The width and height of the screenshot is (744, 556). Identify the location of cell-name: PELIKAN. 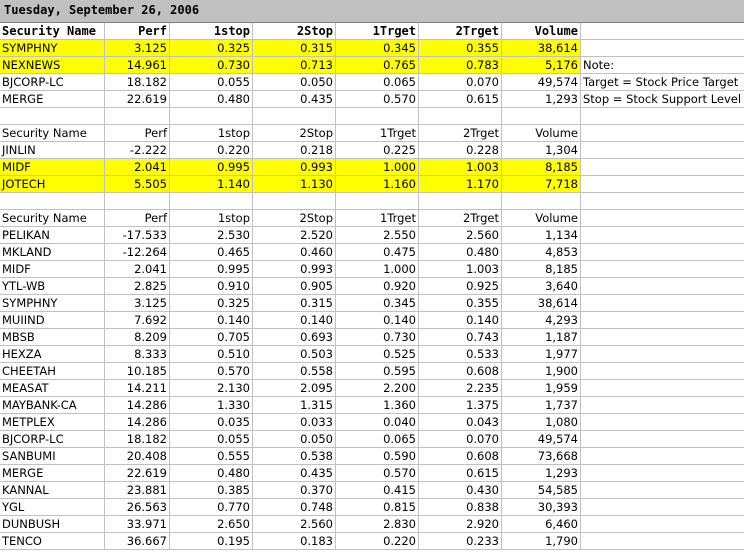
(52, 235).